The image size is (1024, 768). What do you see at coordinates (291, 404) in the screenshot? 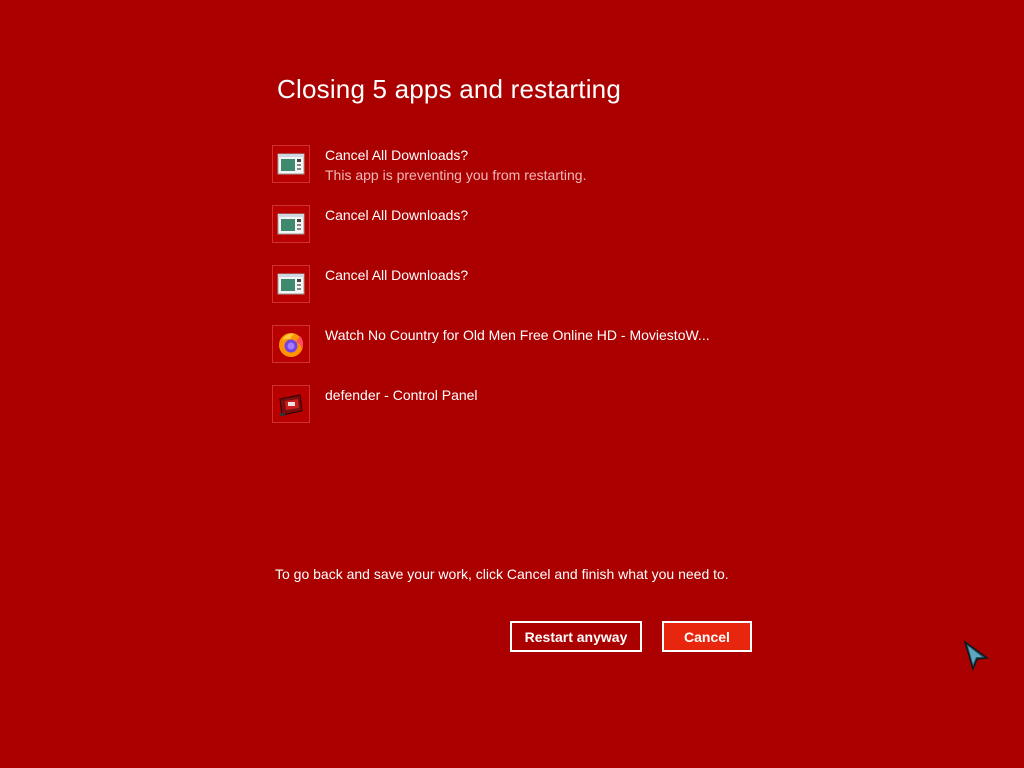
I see `control-panel-icon` at bounding box center [291, 404].